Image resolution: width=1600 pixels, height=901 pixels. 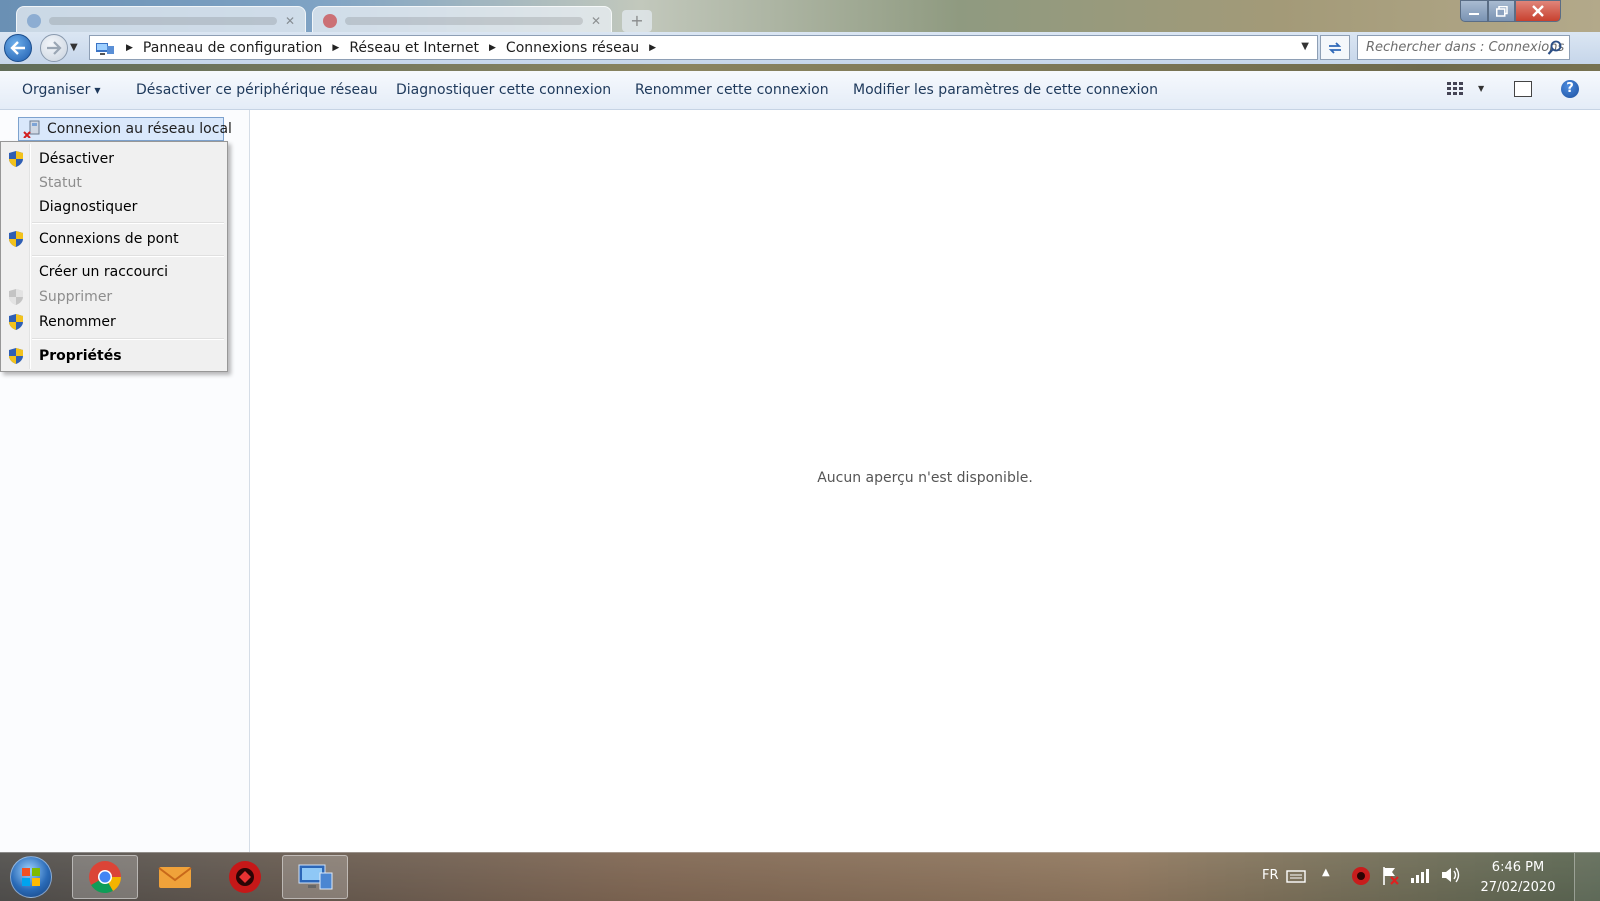 I want to click on taskbar: FR ▲ 6:46 PM 27/02/2020, so click(x=800, y=876).